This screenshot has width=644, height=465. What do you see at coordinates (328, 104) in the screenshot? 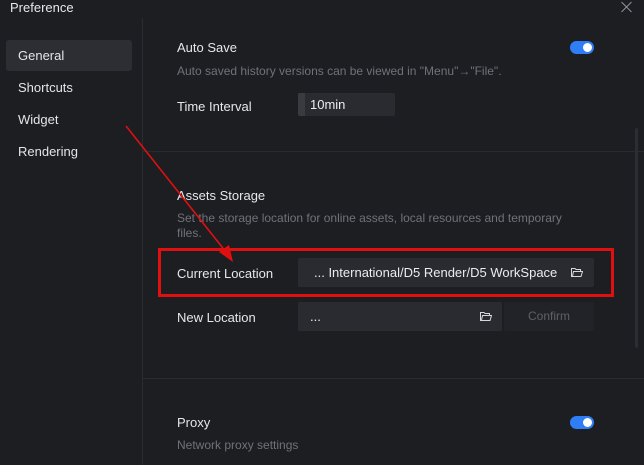
I see `time-interval-value: 10min` at bounding box center [328, 104].